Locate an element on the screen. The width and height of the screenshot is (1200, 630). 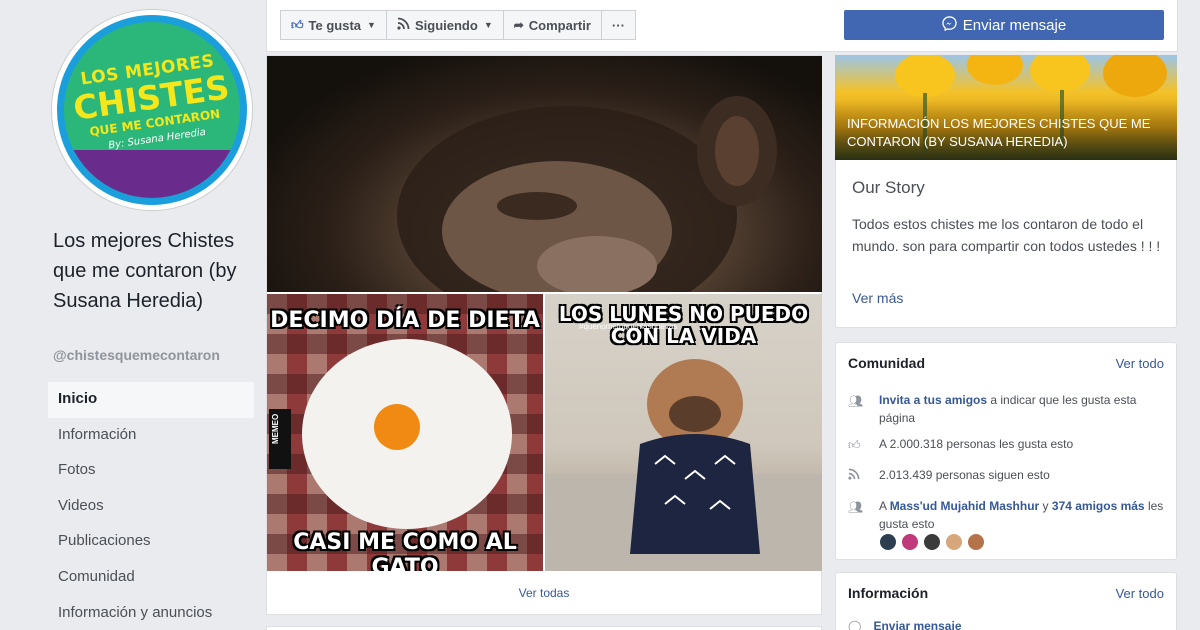
like-button: 👍︎ Te gusta ▼ is located at coordinates (333, 25).